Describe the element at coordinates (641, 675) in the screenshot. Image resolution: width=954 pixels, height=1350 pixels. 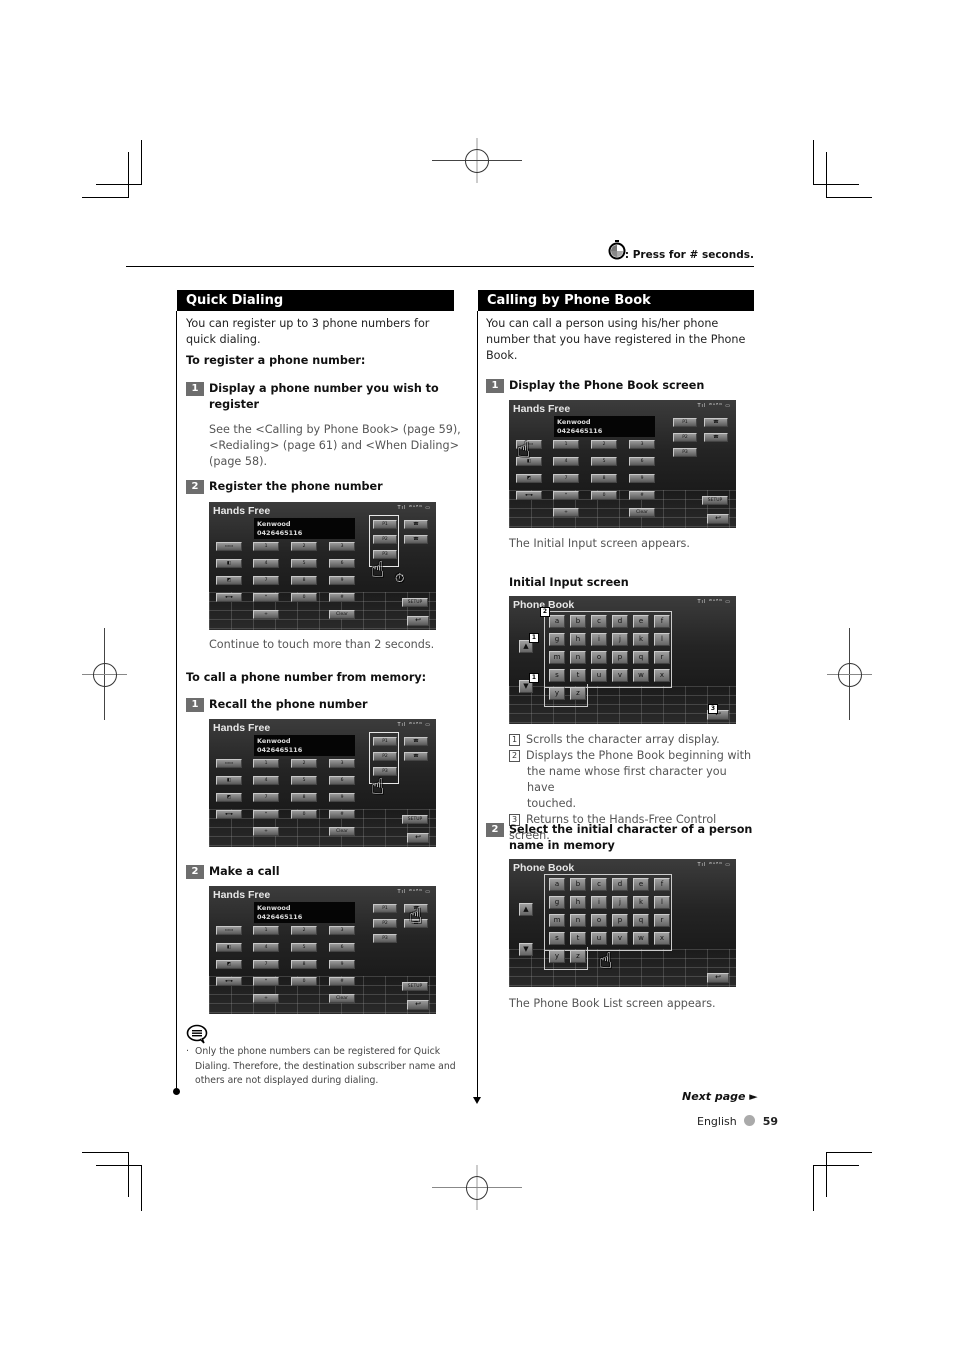
I see `letter-key: w` at that location.